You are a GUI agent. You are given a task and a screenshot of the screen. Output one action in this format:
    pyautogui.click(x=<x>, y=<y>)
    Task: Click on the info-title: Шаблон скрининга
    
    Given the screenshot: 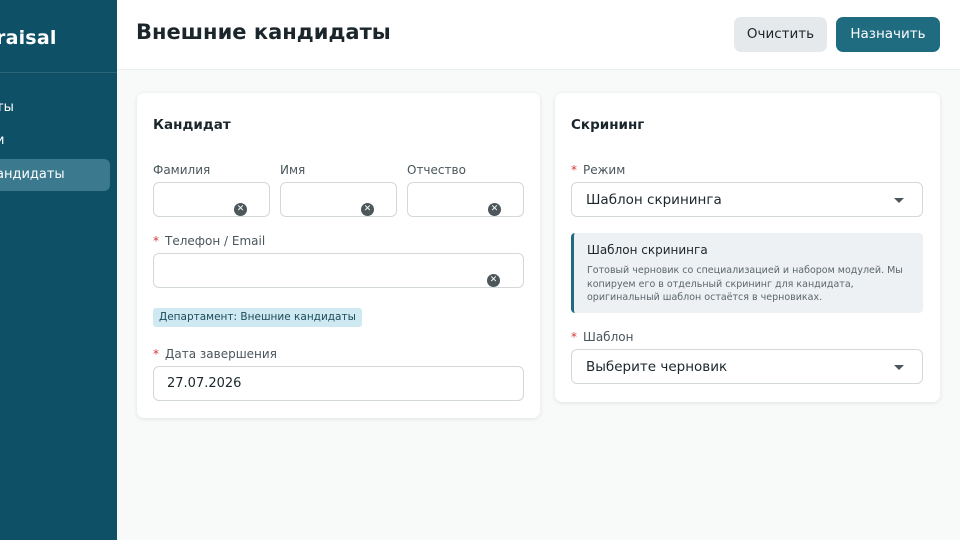 What is the action you would take?
    pyautogui.click(x=647, y=250)
    